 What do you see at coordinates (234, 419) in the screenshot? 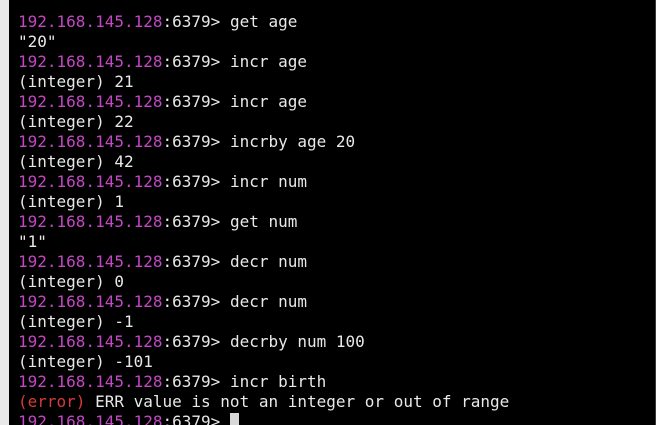
I see `cursor-block` at bounding box center [234, 419].